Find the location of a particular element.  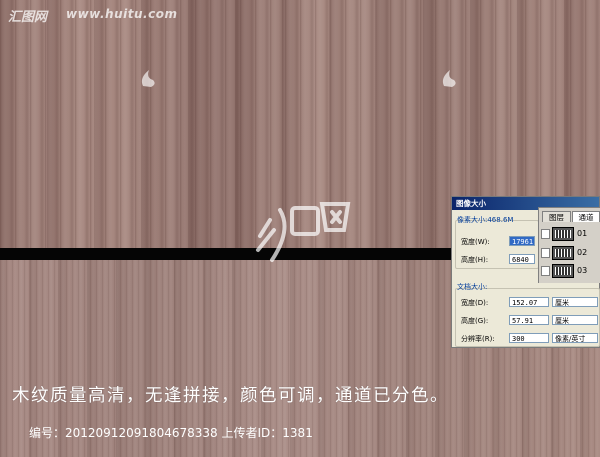

doc-height-input: 57.91 is located at coordinates (529, 320).